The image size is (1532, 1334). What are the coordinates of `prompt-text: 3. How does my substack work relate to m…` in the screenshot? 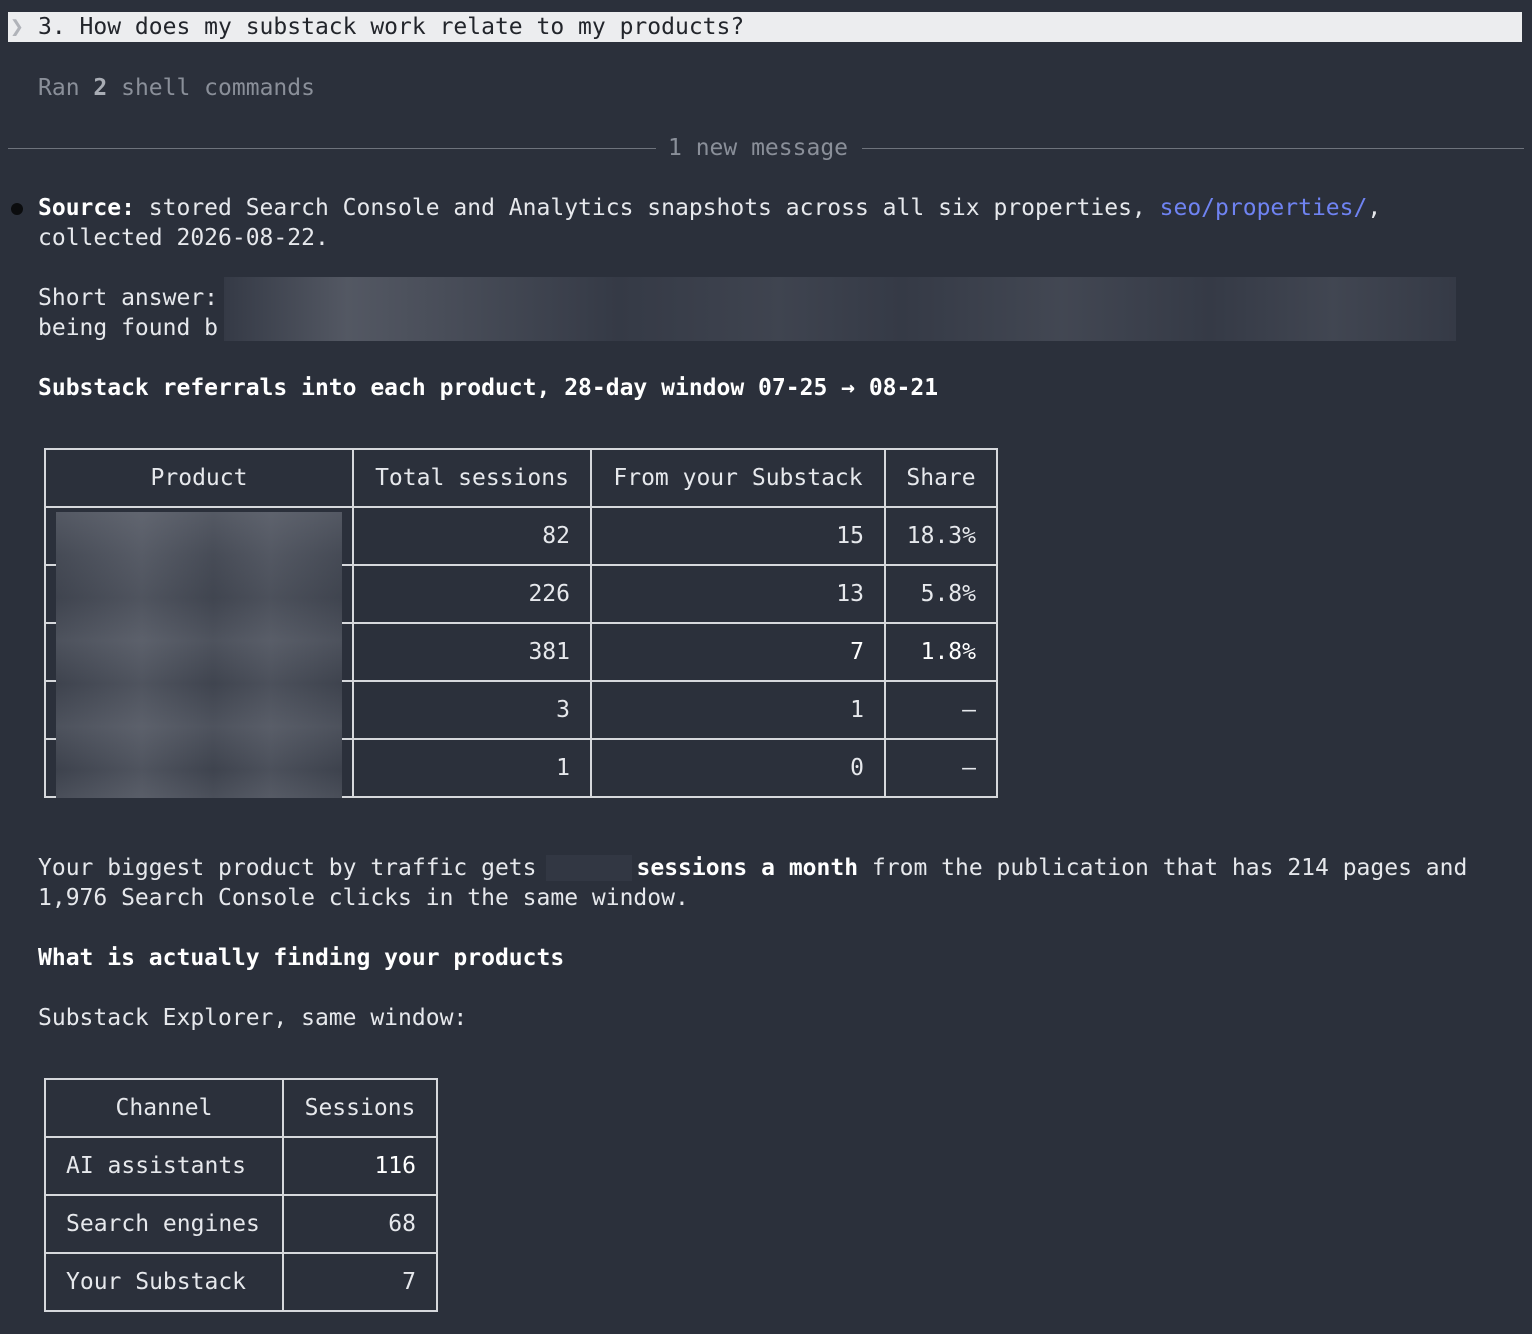 It's located at (391, 27).